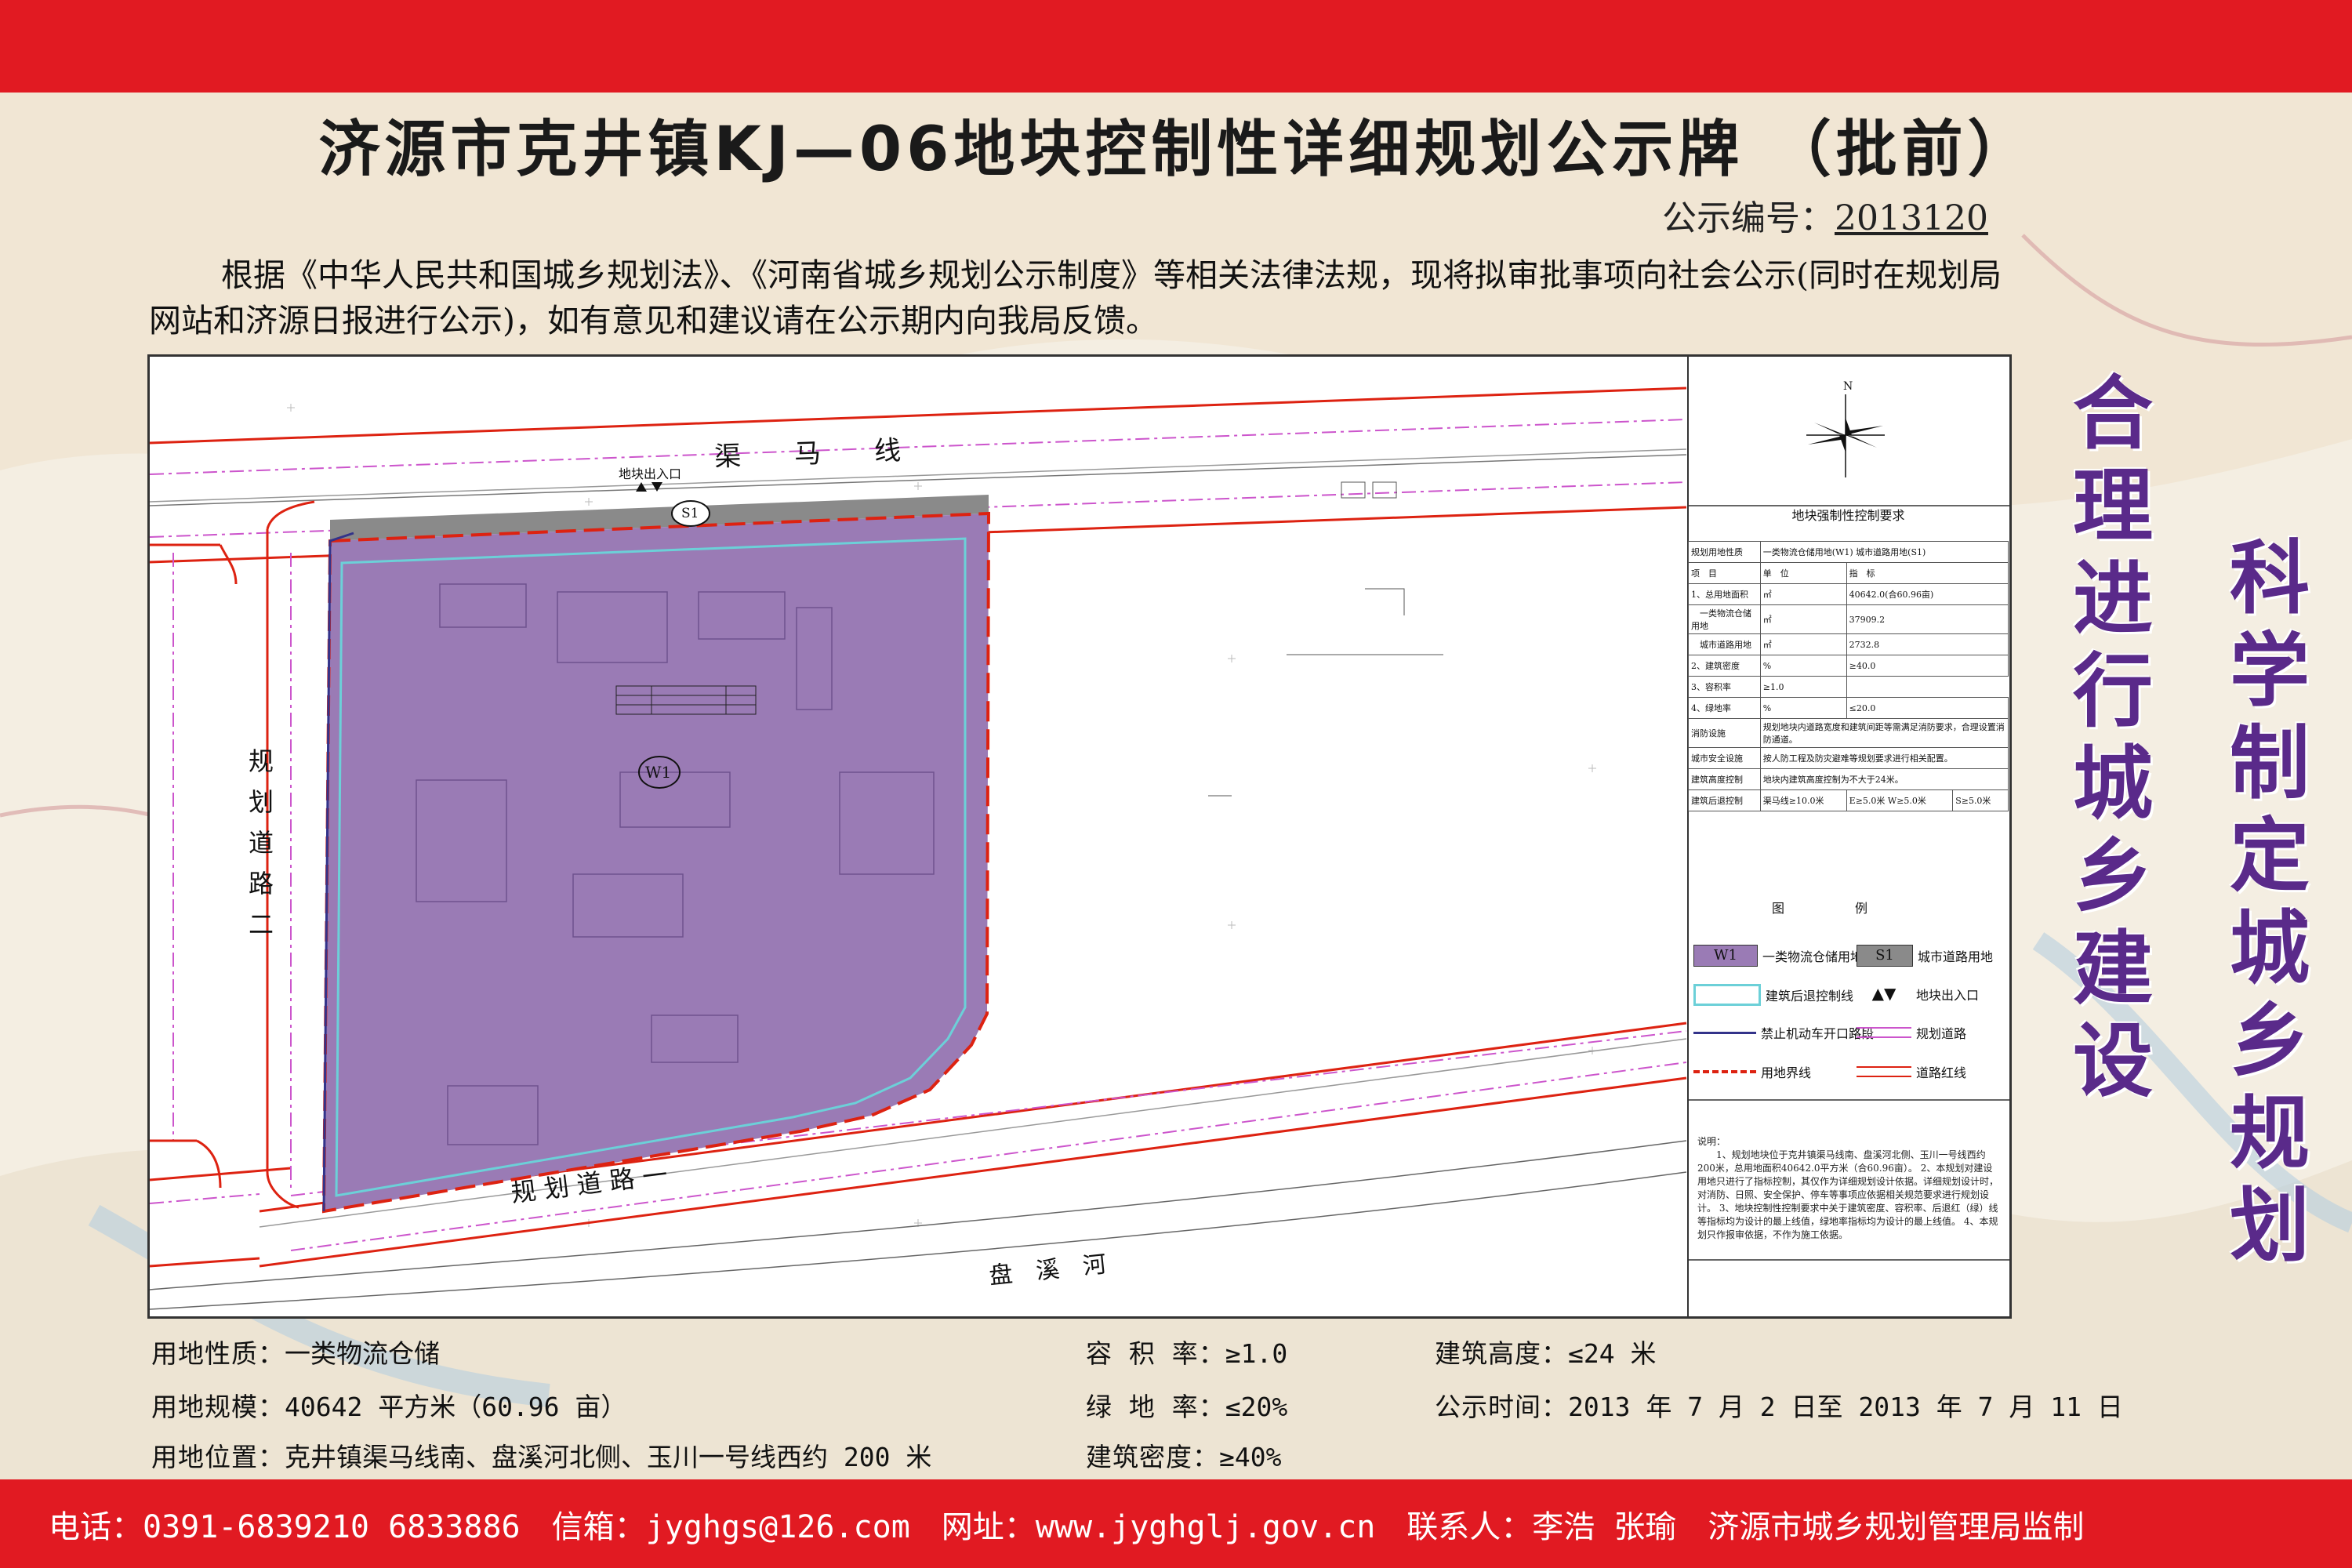  Describe the element at coordinates (1724, 1032) in the screenshot. I see `legend-swatch-no-open` at that location.